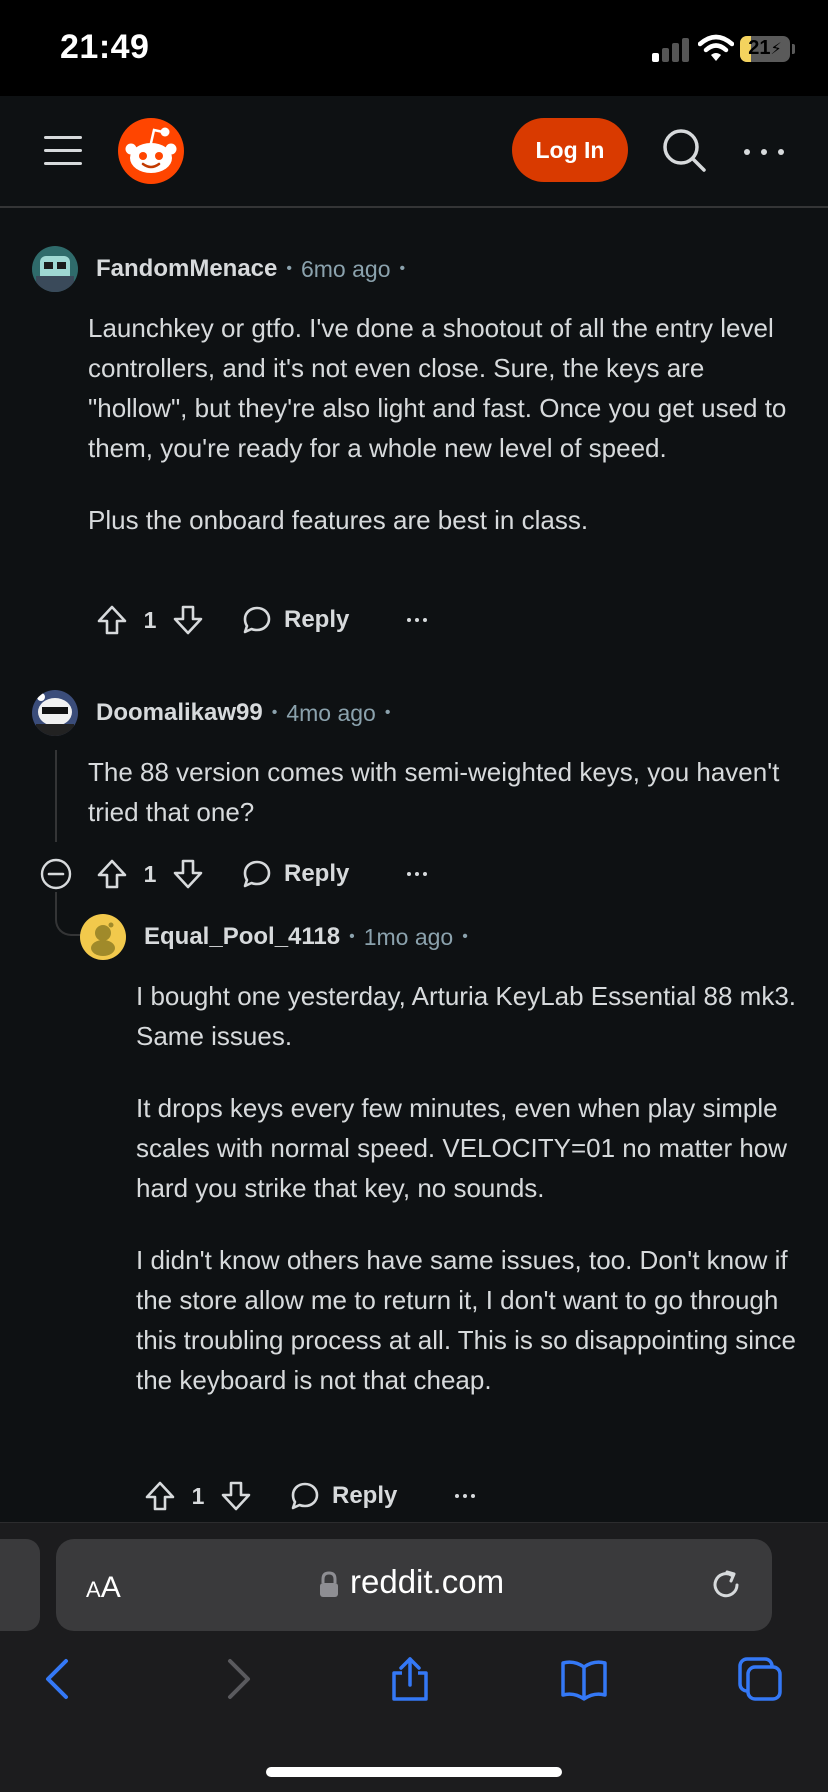 The image size is (828, 1792). I want to click on reload-icon, so click(726, 1585).